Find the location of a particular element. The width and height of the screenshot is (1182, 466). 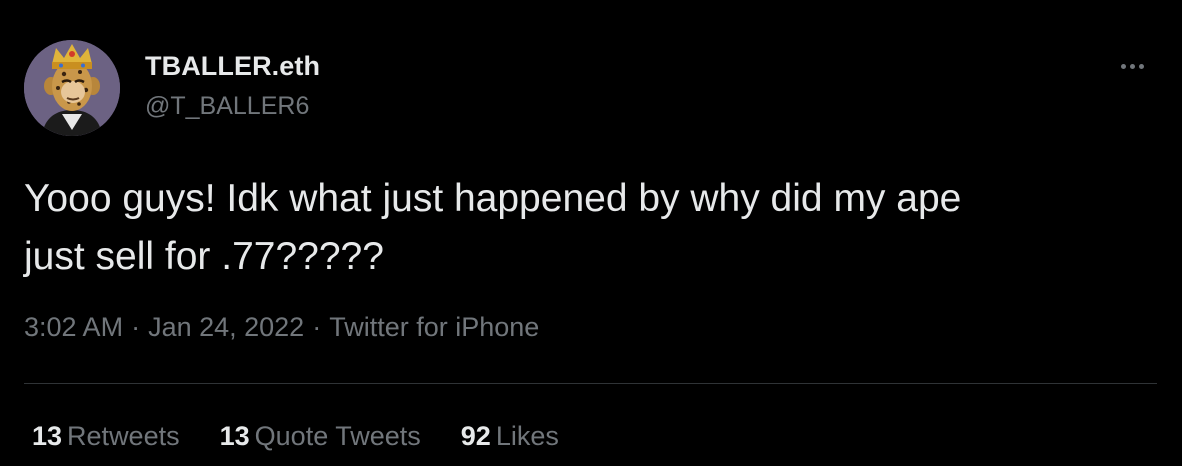

tweet-stats: 13 Retweets 13 Quote Tweets 92 Likes is located at coordinates (295, 436).